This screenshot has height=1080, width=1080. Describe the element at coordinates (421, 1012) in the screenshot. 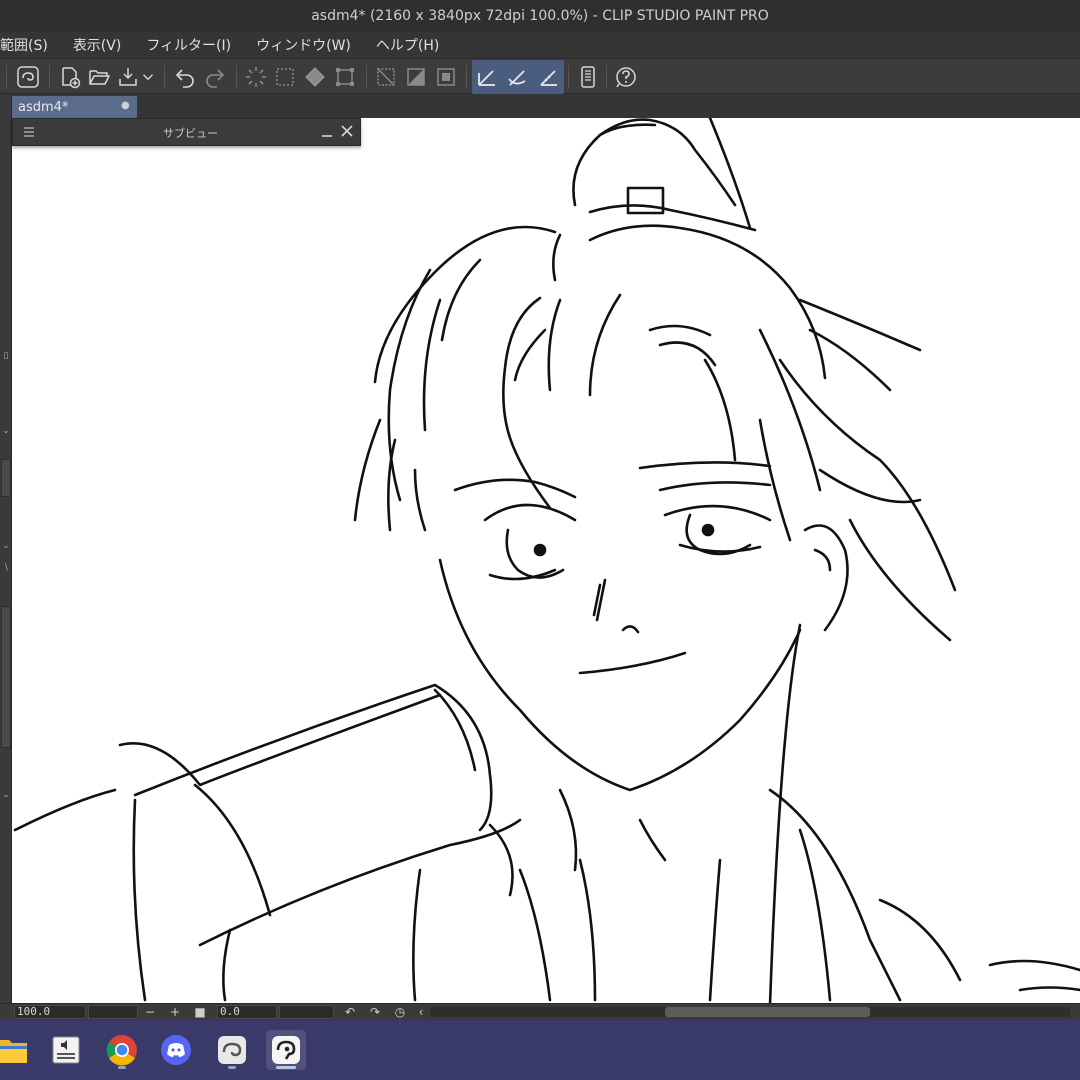

I see `chevron-left-icon: ‹` at that location.